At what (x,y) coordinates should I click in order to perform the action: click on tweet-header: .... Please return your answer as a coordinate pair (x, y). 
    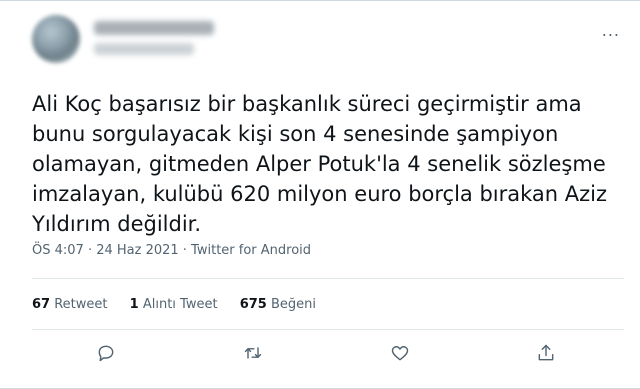
    Looking at the image, I should click on (326, 40).